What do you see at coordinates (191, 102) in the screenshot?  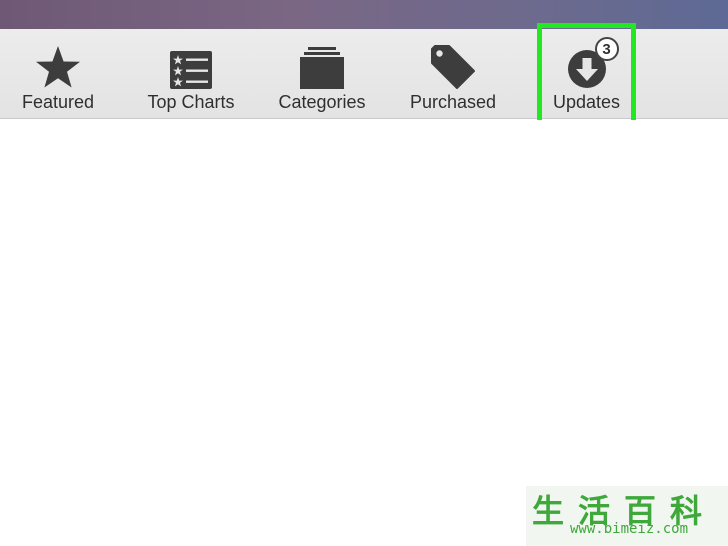 I see `tab-top-charts-label: Top Charts` at bounding box center [191, 102].